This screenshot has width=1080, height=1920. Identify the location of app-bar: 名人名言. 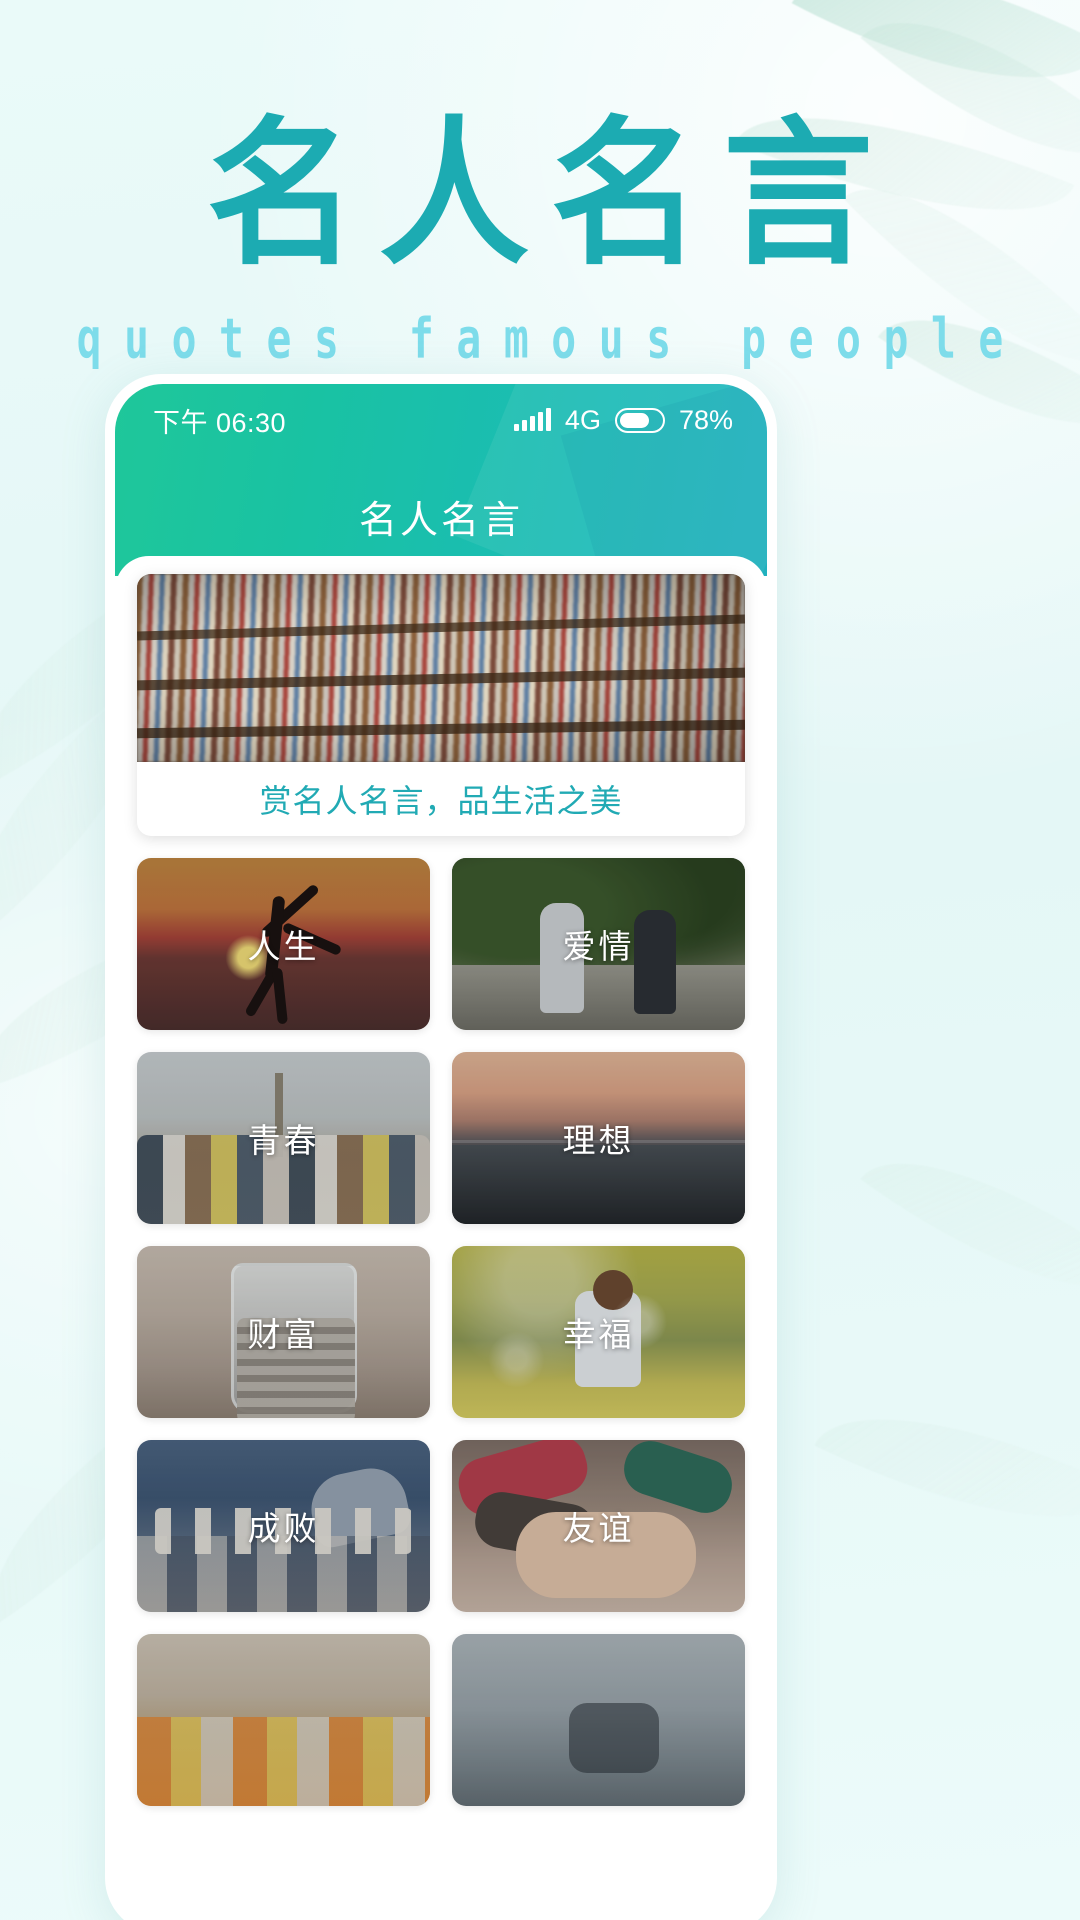
(441, 516).